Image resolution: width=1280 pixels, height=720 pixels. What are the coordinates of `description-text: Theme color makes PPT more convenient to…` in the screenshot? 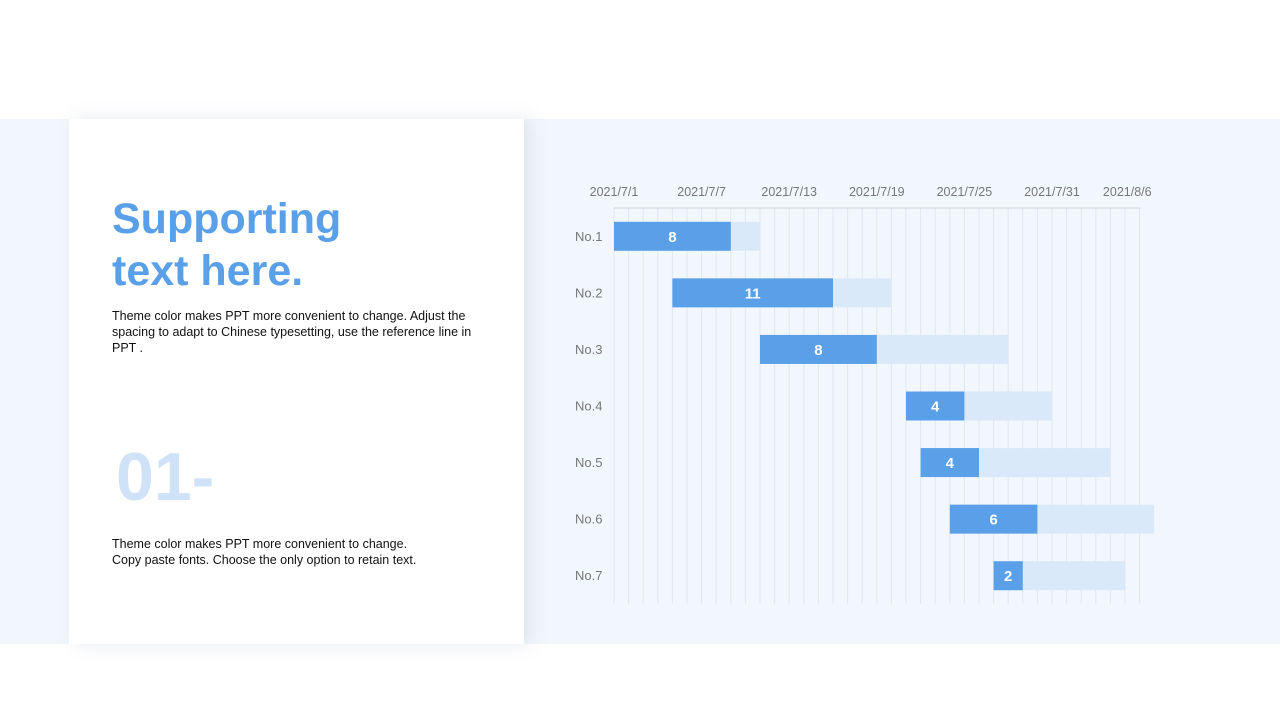 It's located at (292, 332).